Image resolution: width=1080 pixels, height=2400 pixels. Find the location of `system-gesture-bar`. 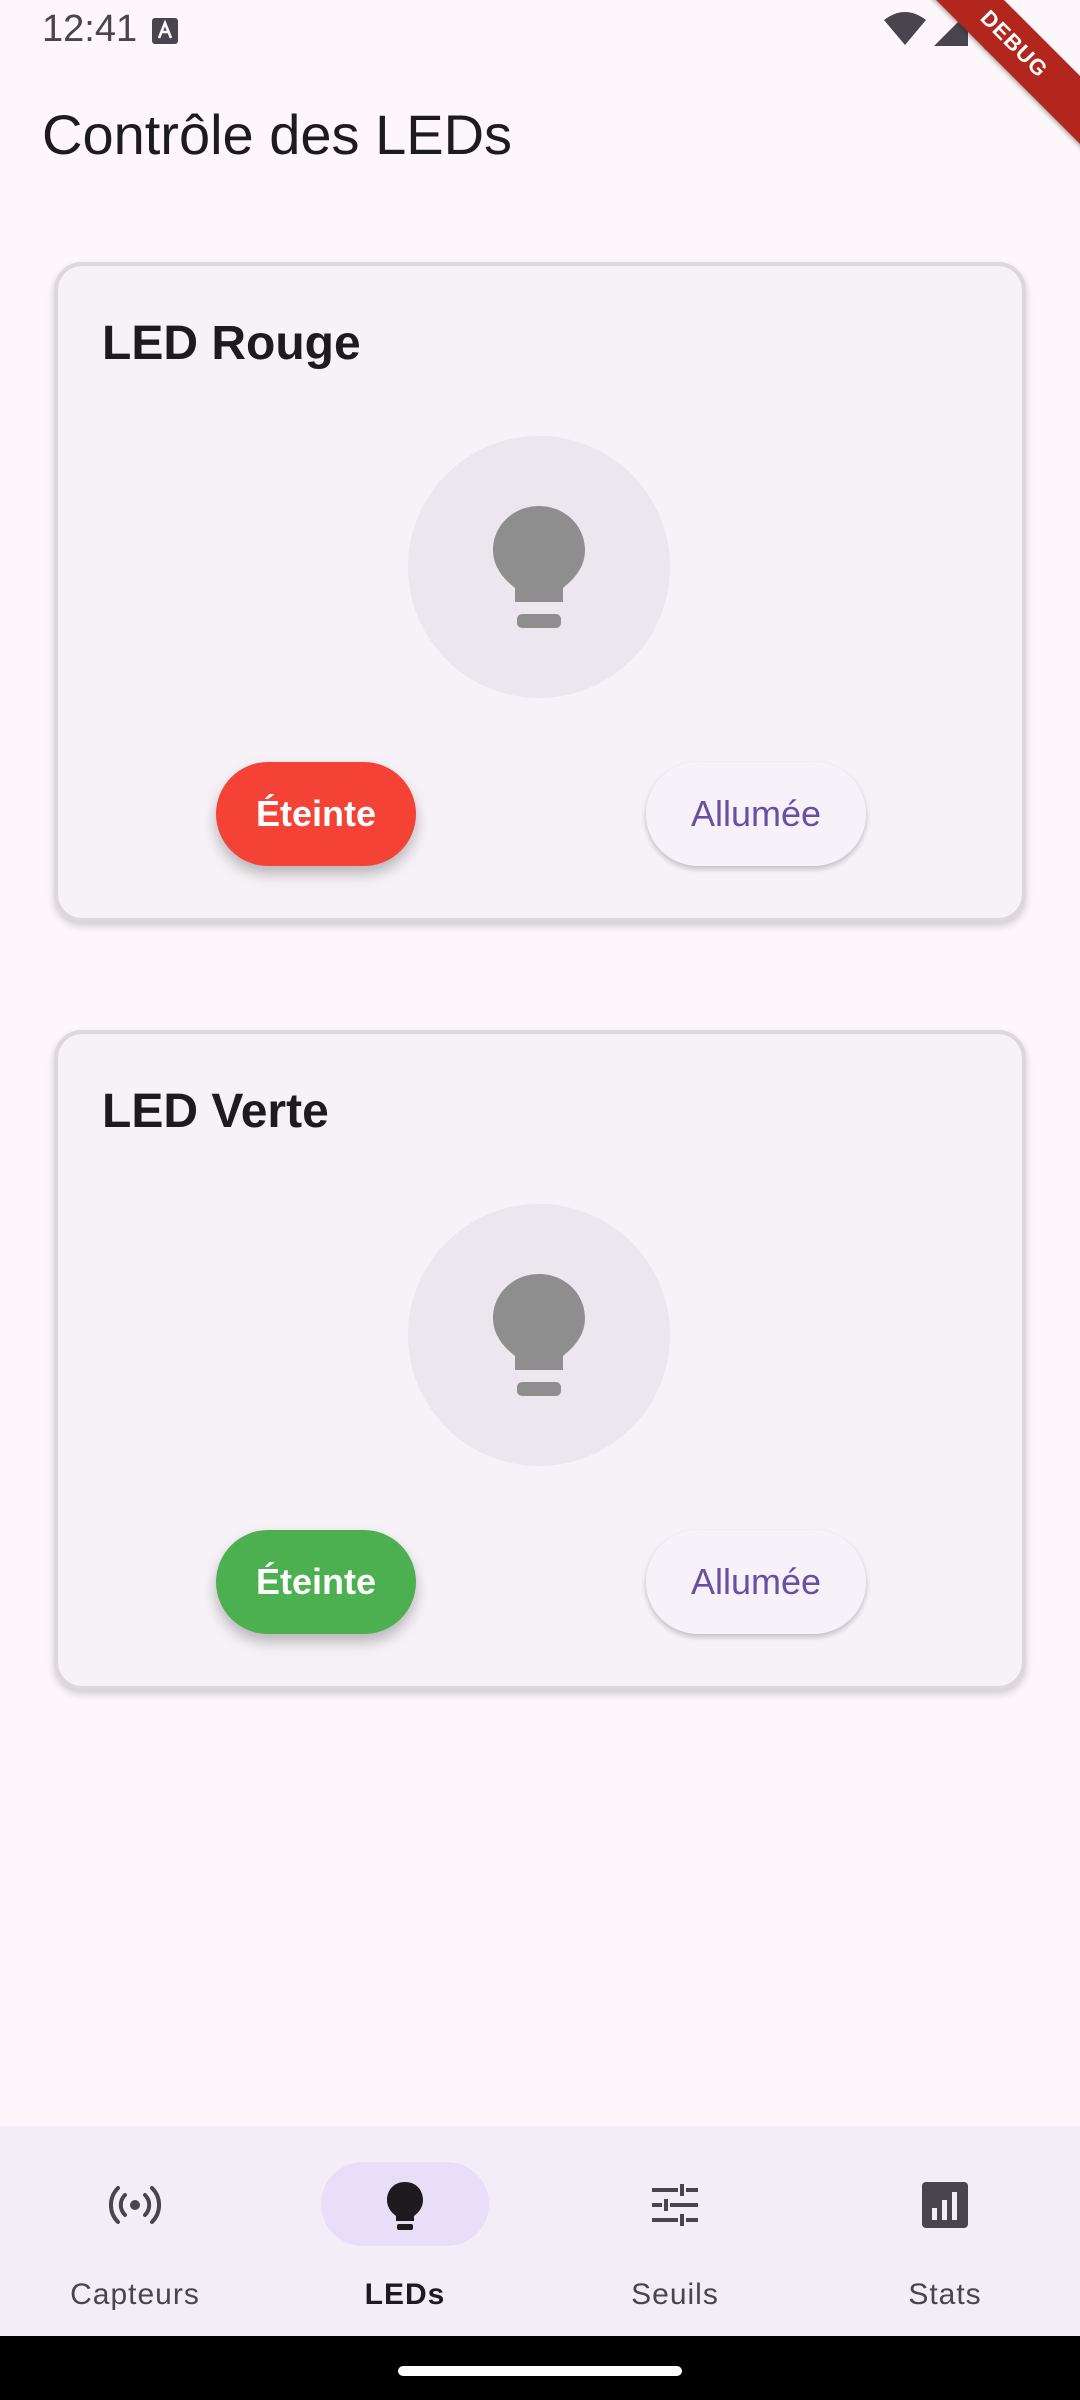

system-gesture-bar is located at coordinates (540, 2368).